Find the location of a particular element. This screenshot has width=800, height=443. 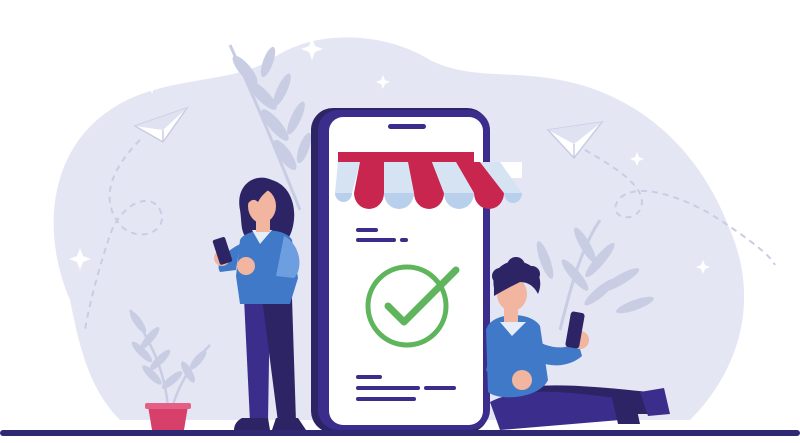

ground-line is located at coordinates (400, 433).